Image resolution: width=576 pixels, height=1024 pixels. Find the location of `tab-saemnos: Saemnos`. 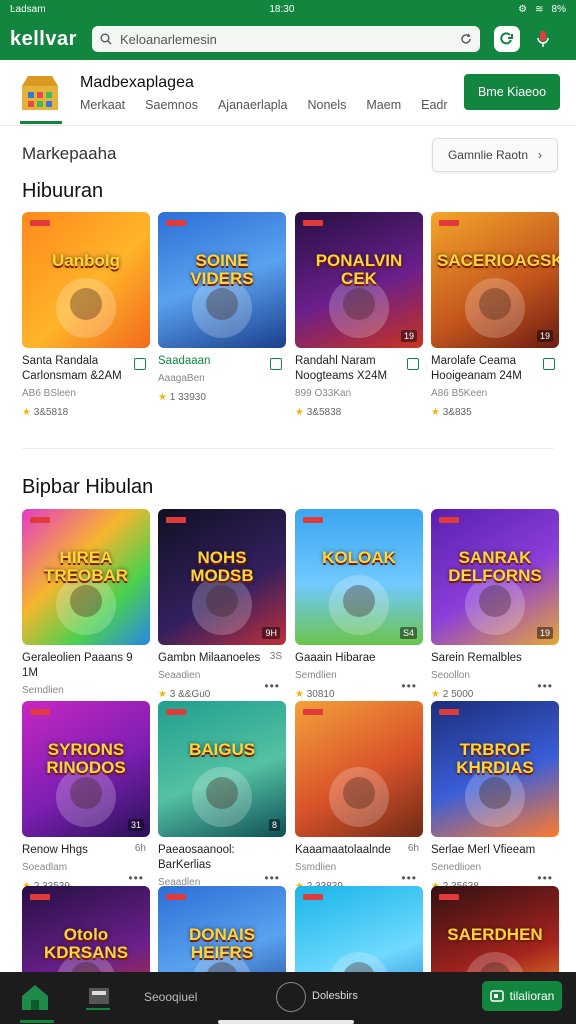

tab-saemnos: Saemnos is located at coordinates (171, 105).